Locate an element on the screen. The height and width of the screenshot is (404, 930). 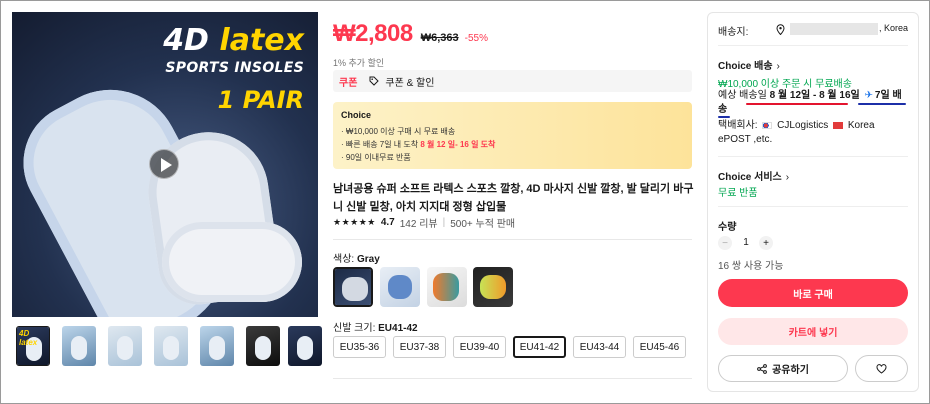
selected-size: EU41-42 is located at coordinates (398, 328).